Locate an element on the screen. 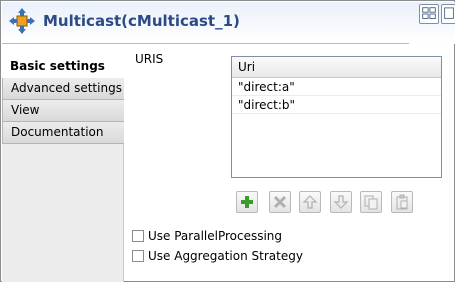  parallel-processing-option: Use ParallelProcessing is located at coordinates (207, 236).